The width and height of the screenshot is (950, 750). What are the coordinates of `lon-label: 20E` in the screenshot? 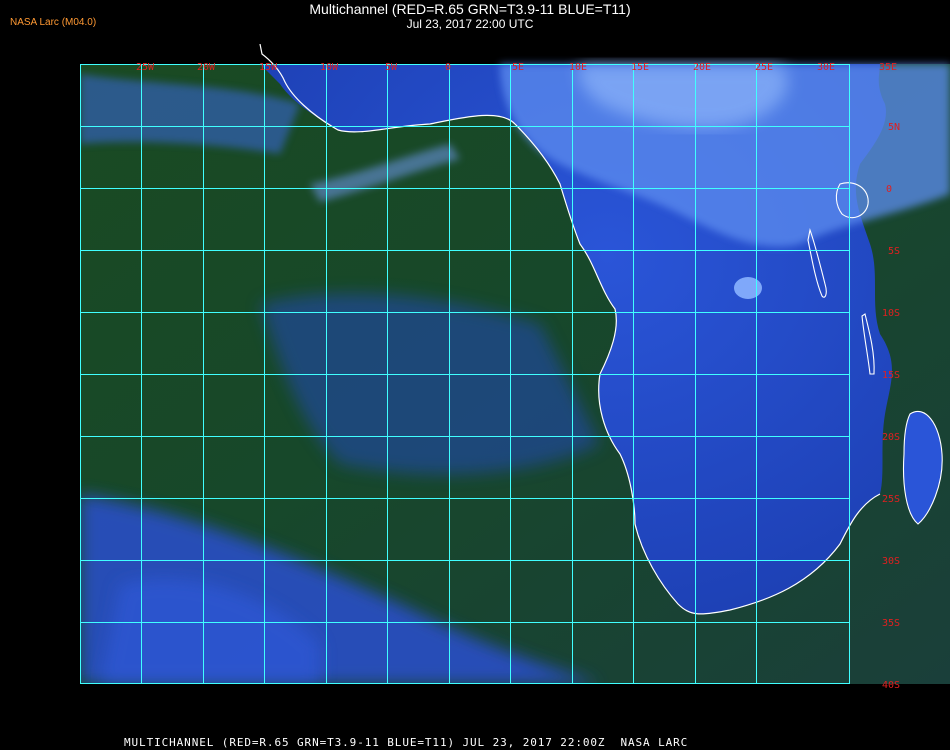 It's located at (702, 67).